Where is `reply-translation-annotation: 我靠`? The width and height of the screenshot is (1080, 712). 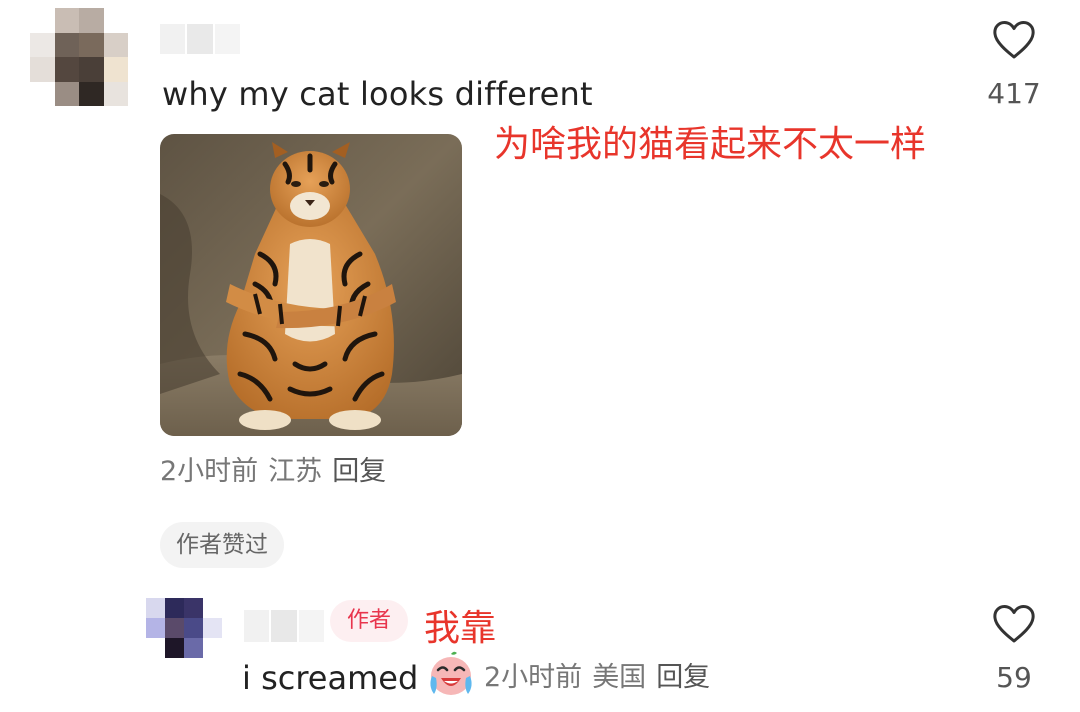 reply-translation-annotation: 我靠 is located at coordinates (460, 628).